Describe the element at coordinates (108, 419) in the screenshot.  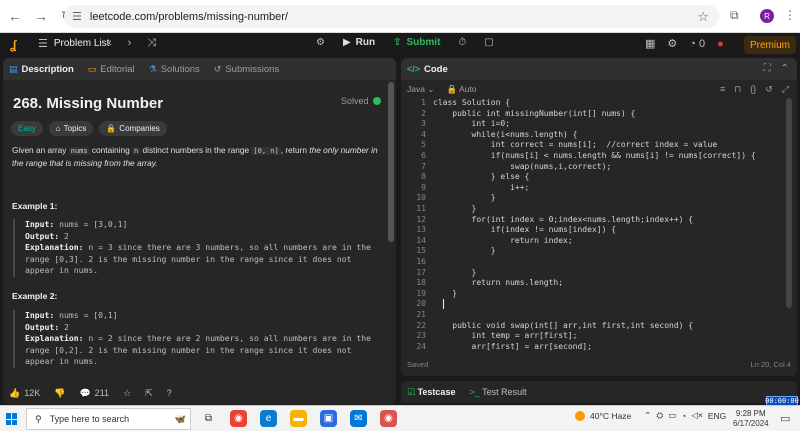
I see `taskbar-search: ⚲ Type here to search 🦋` at that location.